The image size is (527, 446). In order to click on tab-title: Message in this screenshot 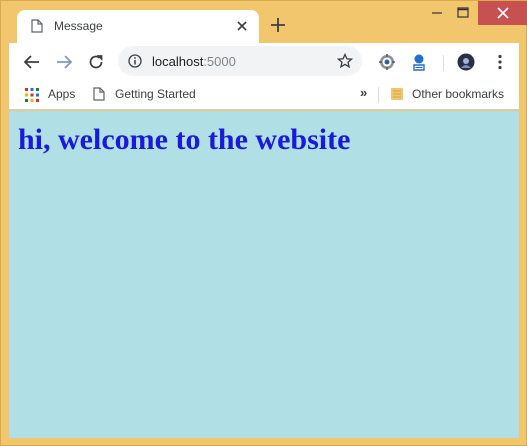, I will do `click(78, 26)`.